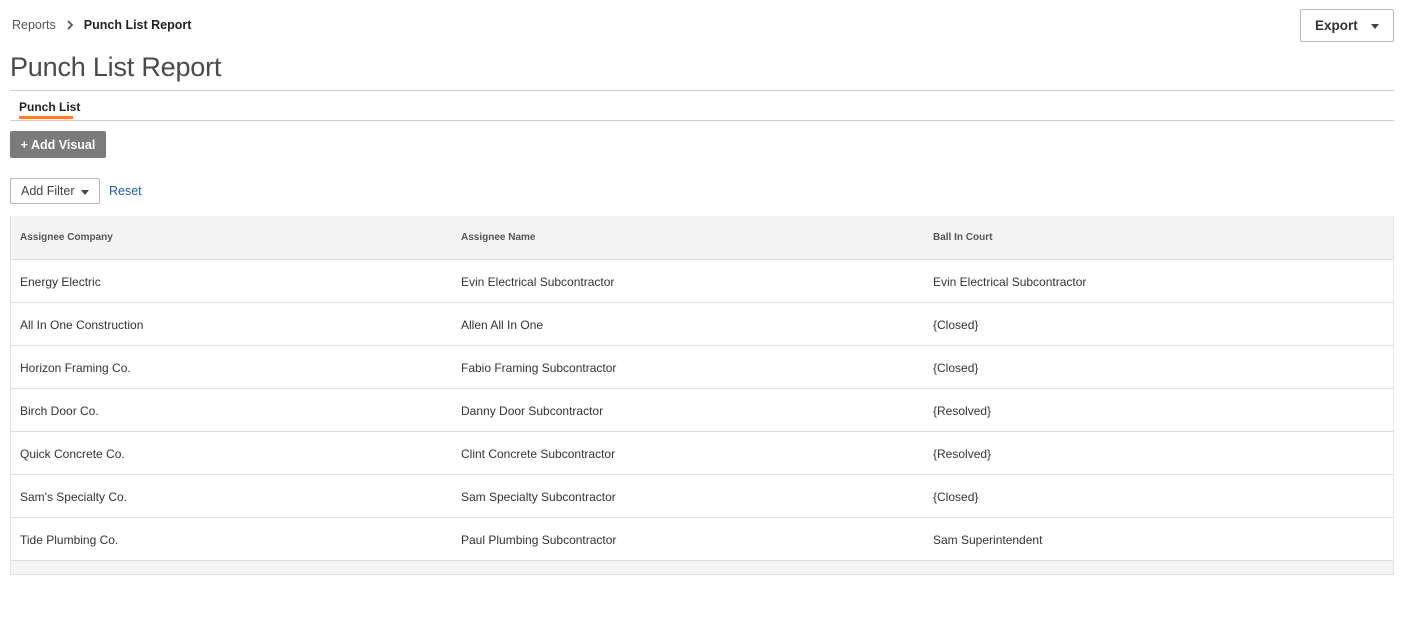 The height and width of the screenshot is (644, 1406). Describe the element at coordinates (137, 25) in the screenshot. I see `breadcrumb-current: Punch List Report` at that location.